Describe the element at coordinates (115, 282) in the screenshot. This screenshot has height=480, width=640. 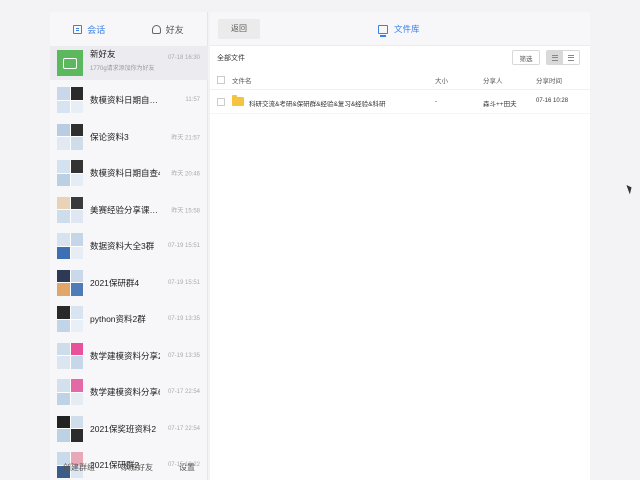
I see `conversation-name: 2021保研群4` at that location.